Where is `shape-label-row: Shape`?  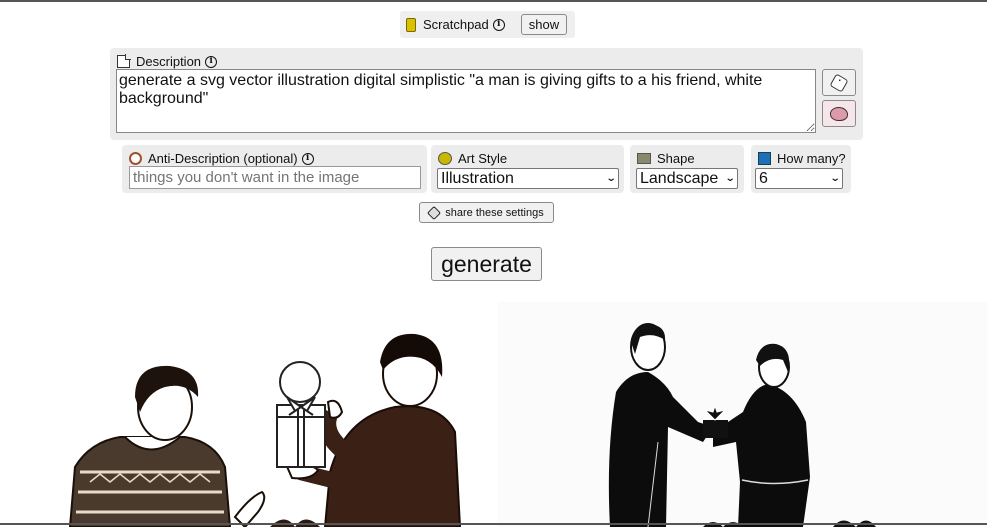
shape-label-row: Shape is located at coordinates (666, 158).